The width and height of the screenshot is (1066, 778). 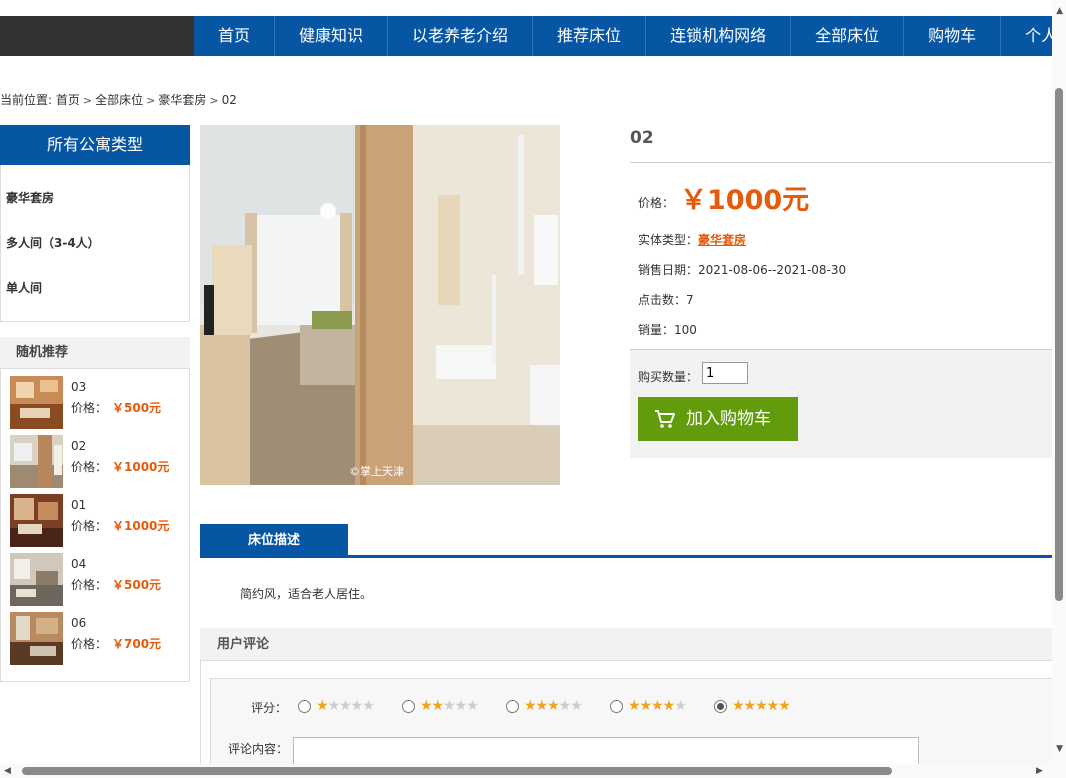 I want to click on rating-option-5: ★★★★★, so click(x=752, y=706).